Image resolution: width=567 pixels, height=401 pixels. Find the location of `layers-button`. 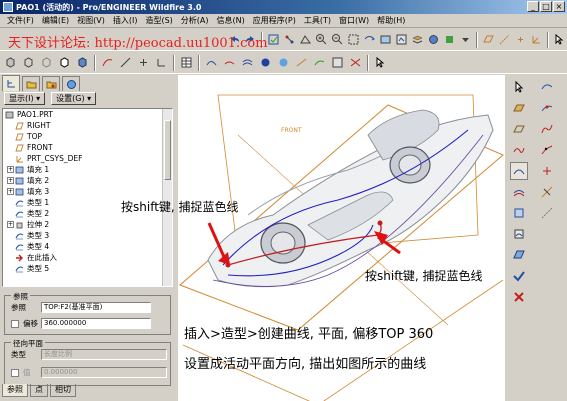

layers-button is located at coordinates (417, 39).